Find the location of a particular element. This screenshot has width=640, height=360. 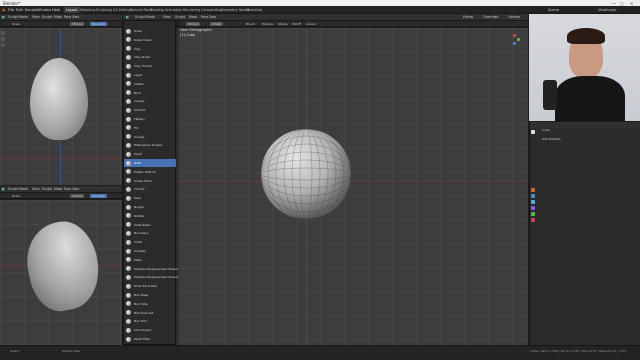

data-tab-icon is located at coordinates (533, 214).